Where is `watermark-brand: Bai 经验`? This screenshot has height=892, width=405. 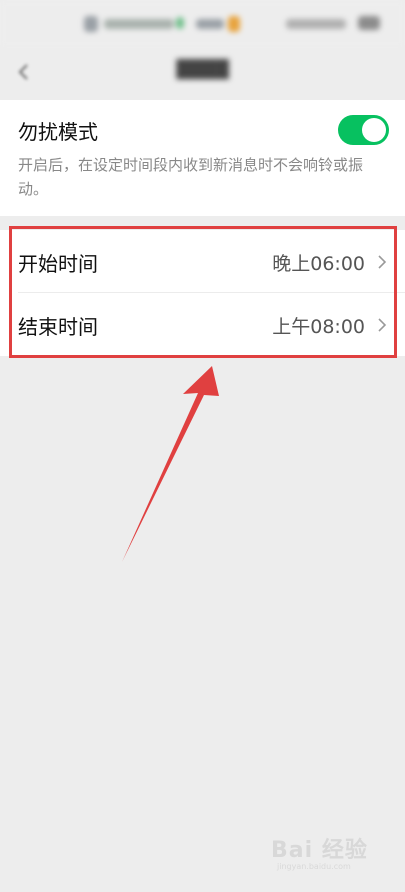 watermark-brand: Bai 经验 is located at coordinates (319, 850).